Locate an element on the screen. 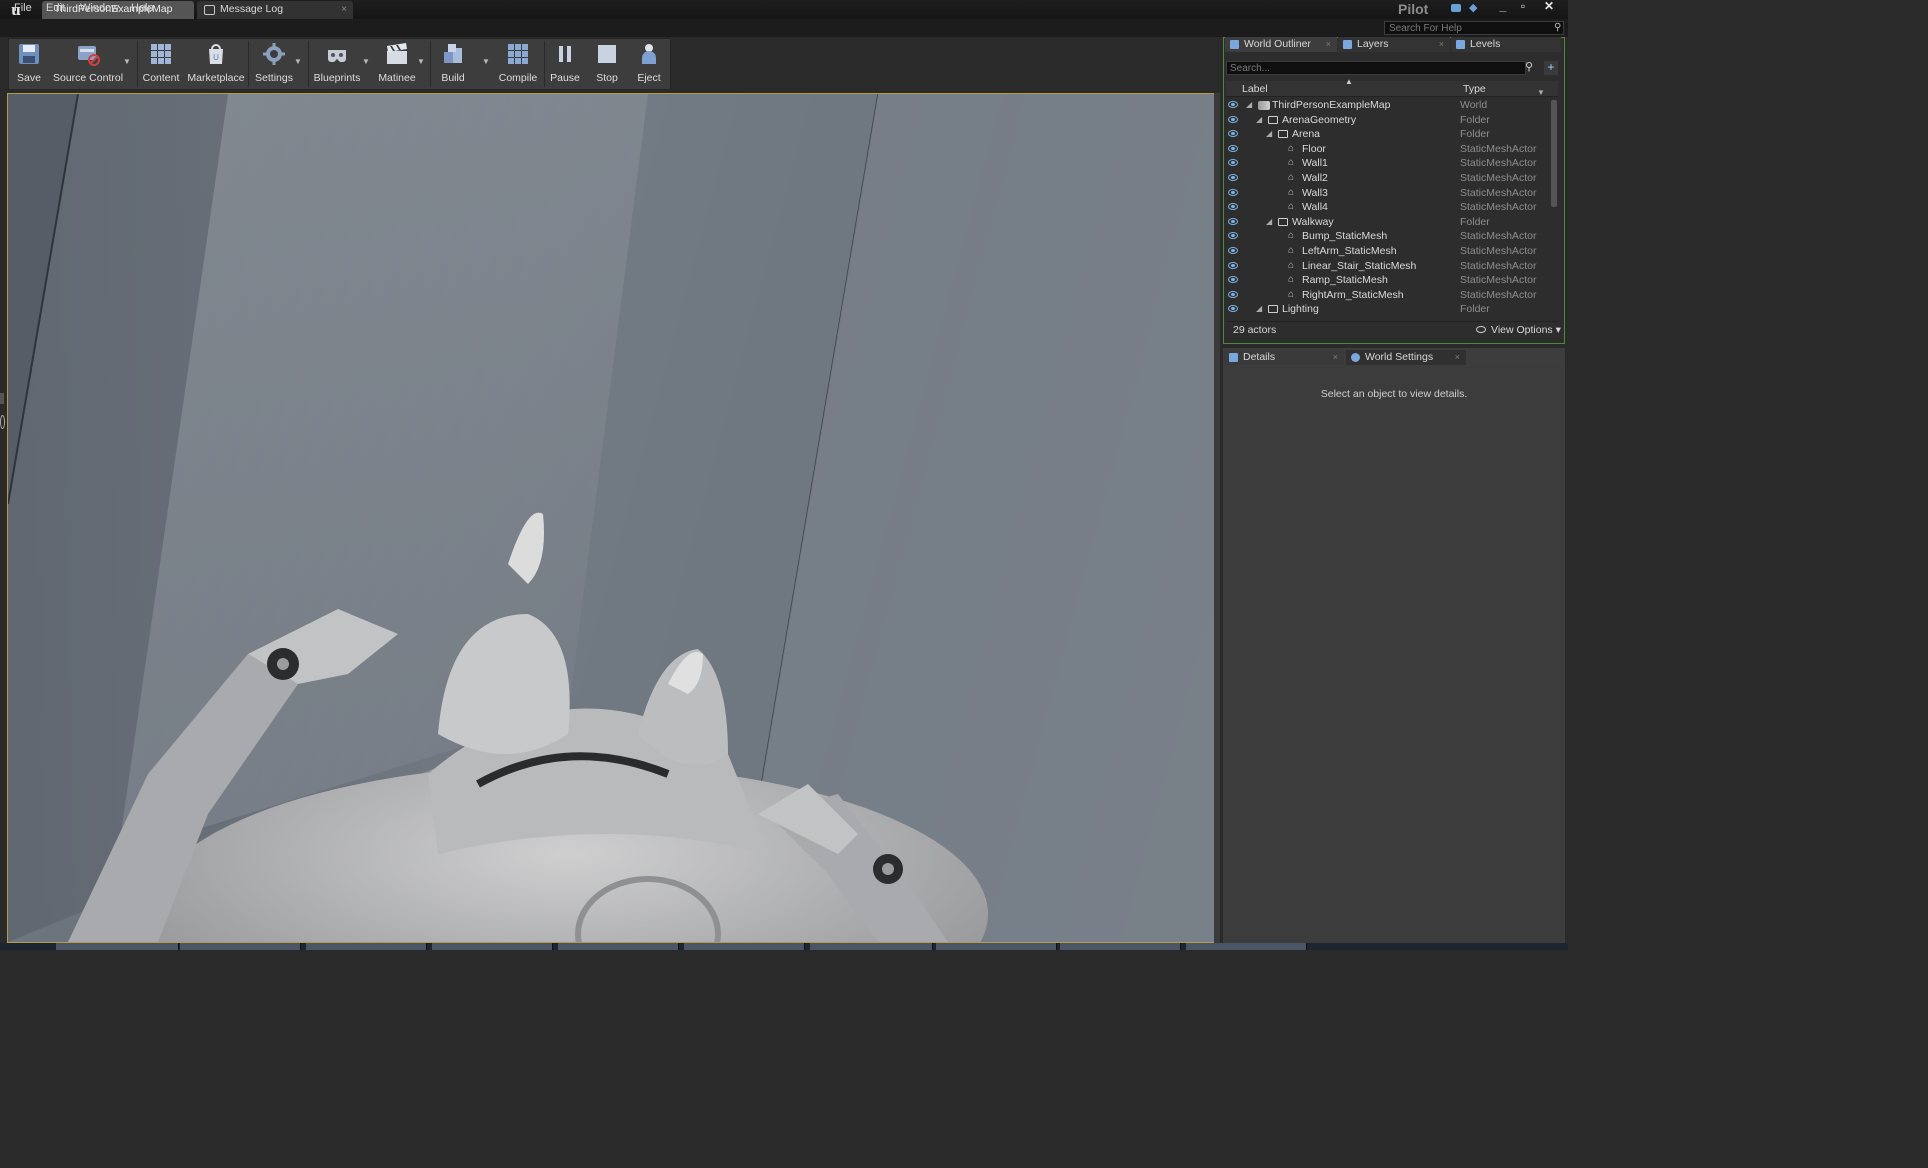 The width and height of the screenshot is (1928, 1168). outliner-row: ◢ Walkway Folder is located at coordinates (1387, 222).